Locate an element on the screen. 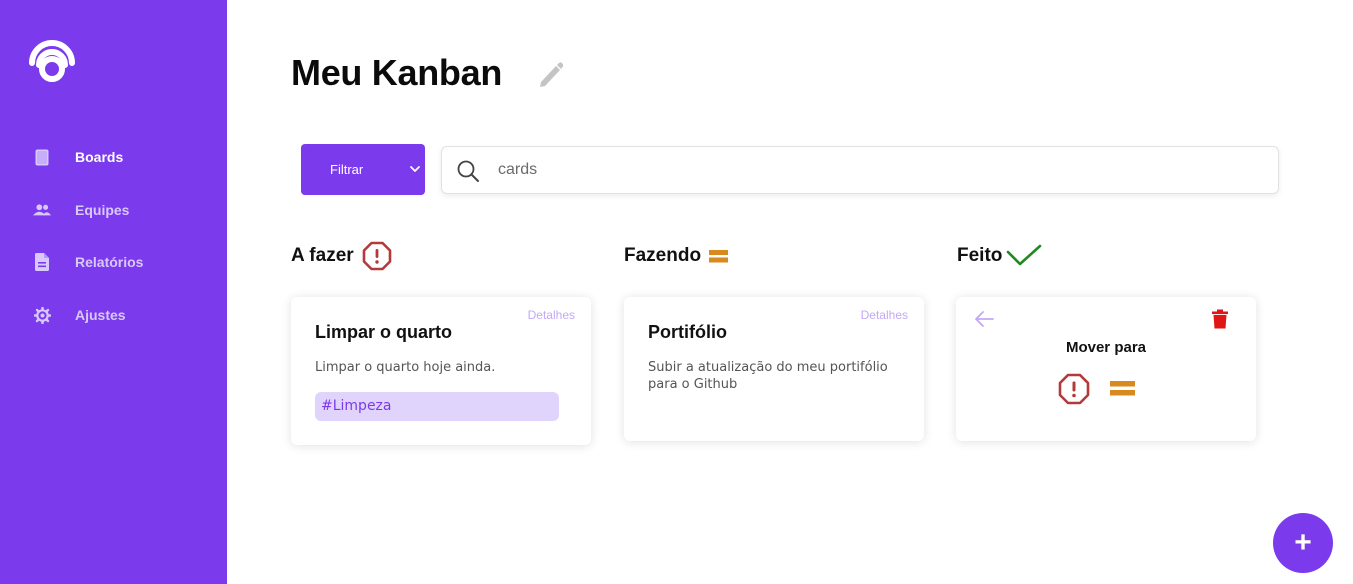  column-header-done: Feito is located at coordinates (999, 256).